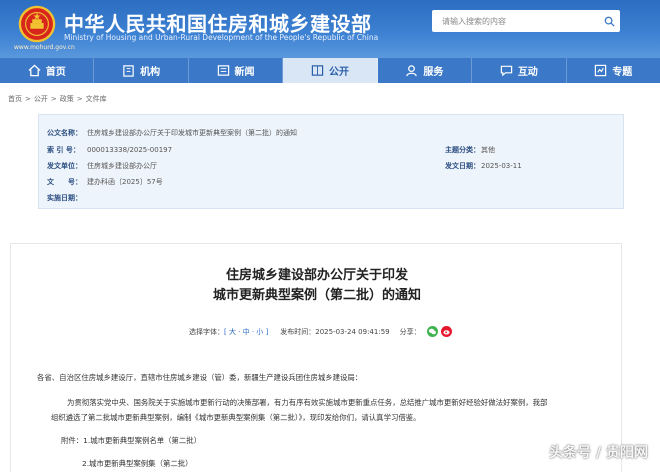 The width and height of the screenshot is (660, 472). I want to click on meta-row-index: 索 引 号： 000013338/2025-00197, so click(109, 150).